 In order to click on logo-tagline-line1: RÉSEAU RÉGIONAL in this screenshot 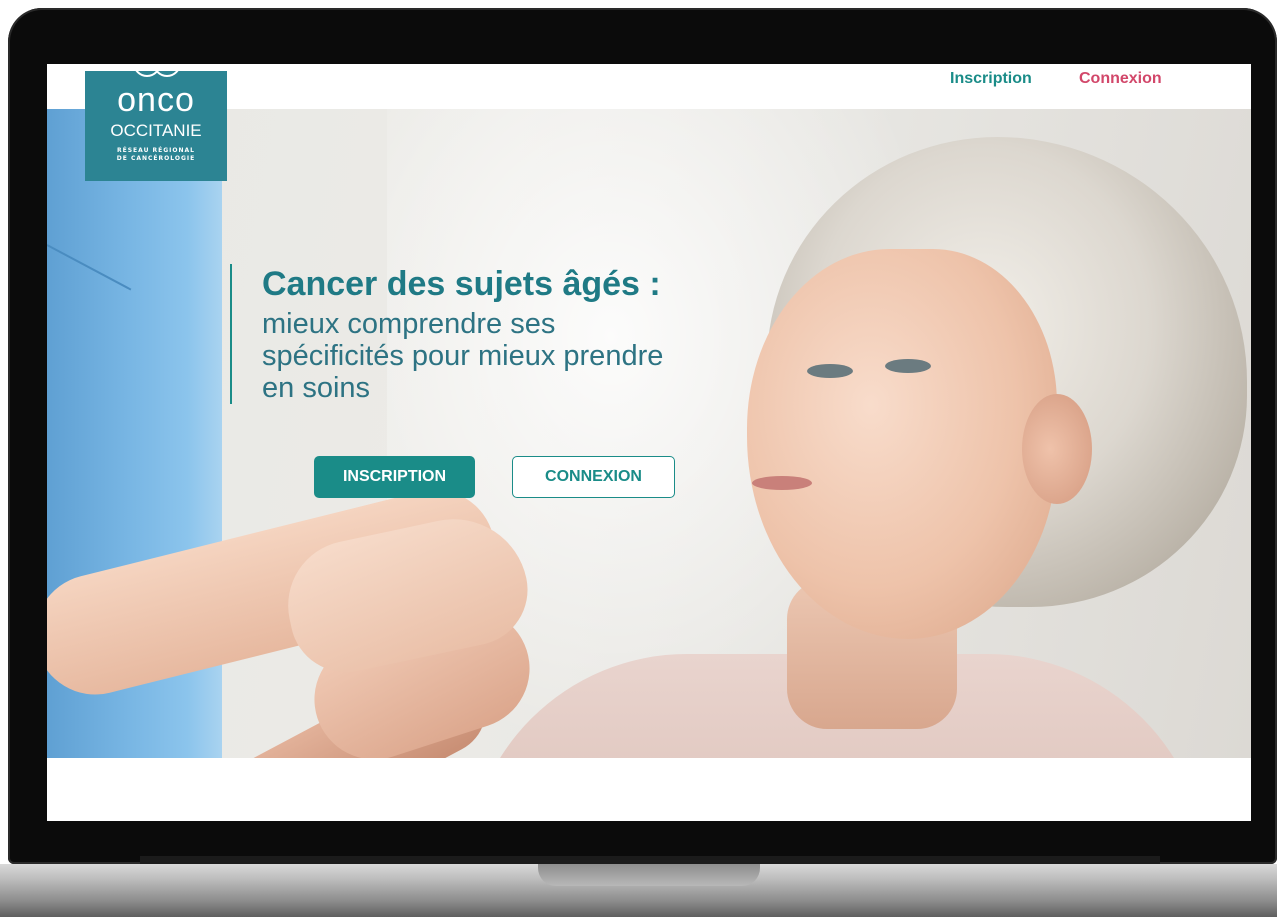, I will do `click(156, 150)`.